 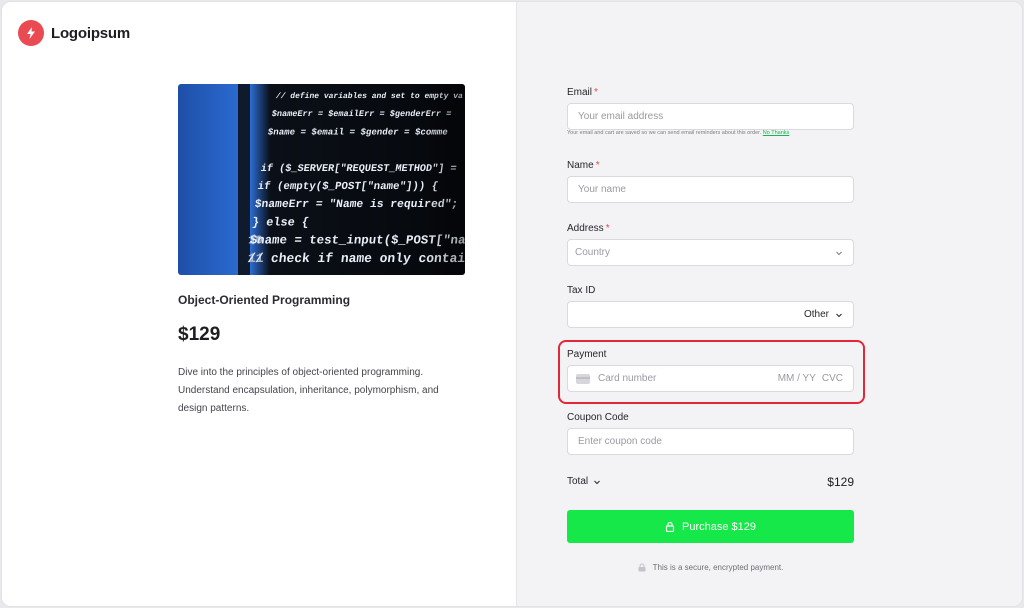 What do you see at coordinates (582, 92) in the screenshot?
I see `email-label: Email *` at bounding box center [582, 92].